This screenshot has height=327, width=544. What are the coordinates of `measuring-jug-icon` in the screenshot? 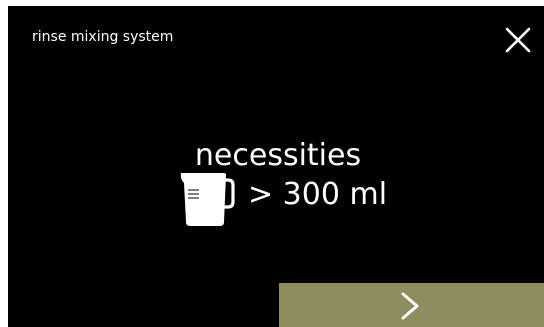 It's located at (209, 203).